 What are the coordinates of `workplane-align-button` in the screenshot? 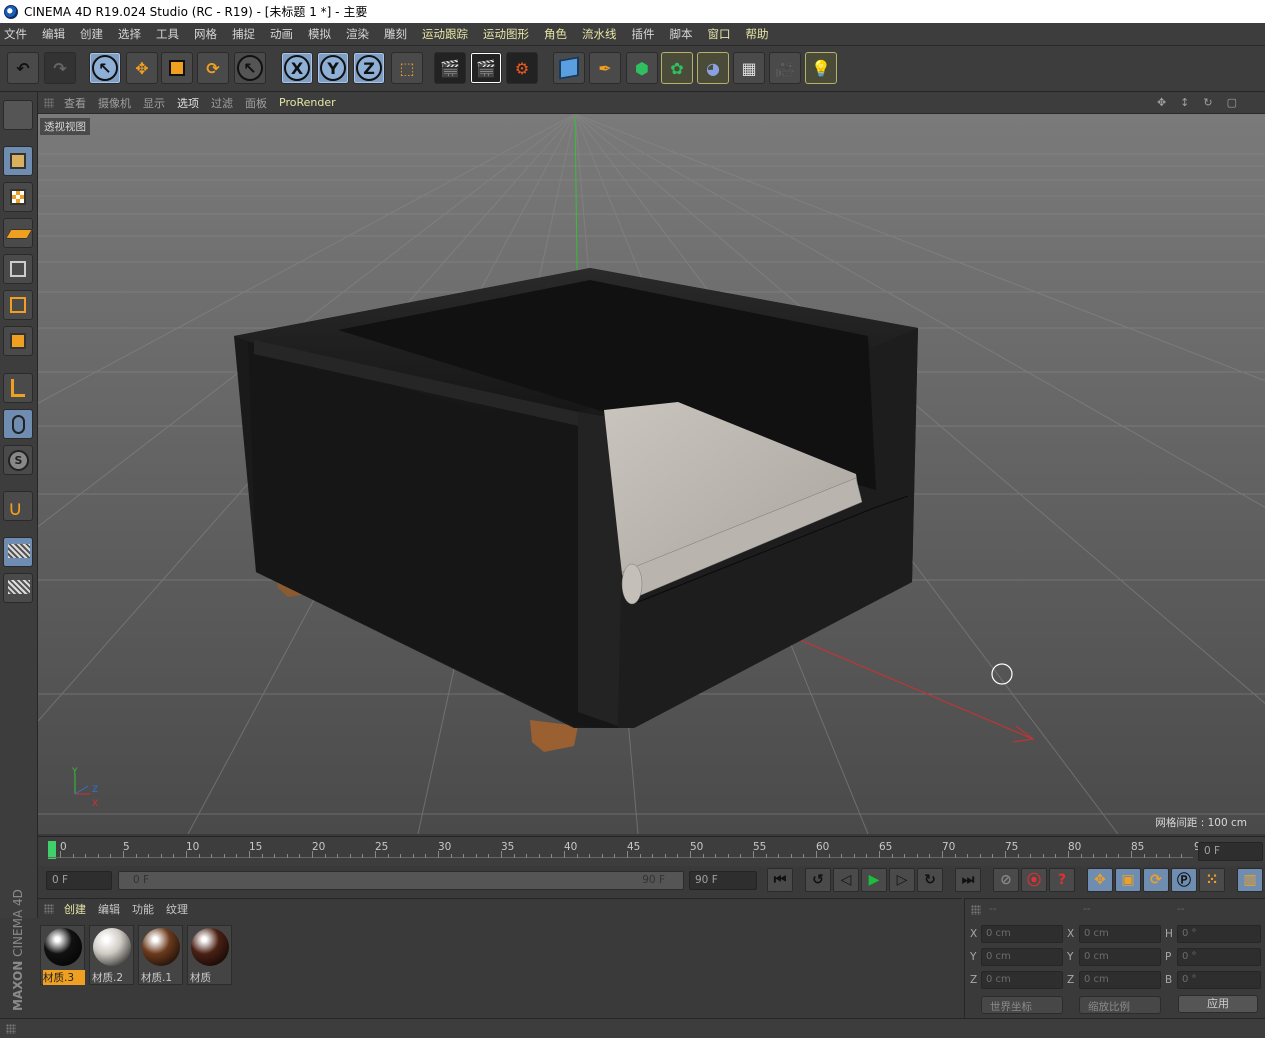 It's located at (18, 588).